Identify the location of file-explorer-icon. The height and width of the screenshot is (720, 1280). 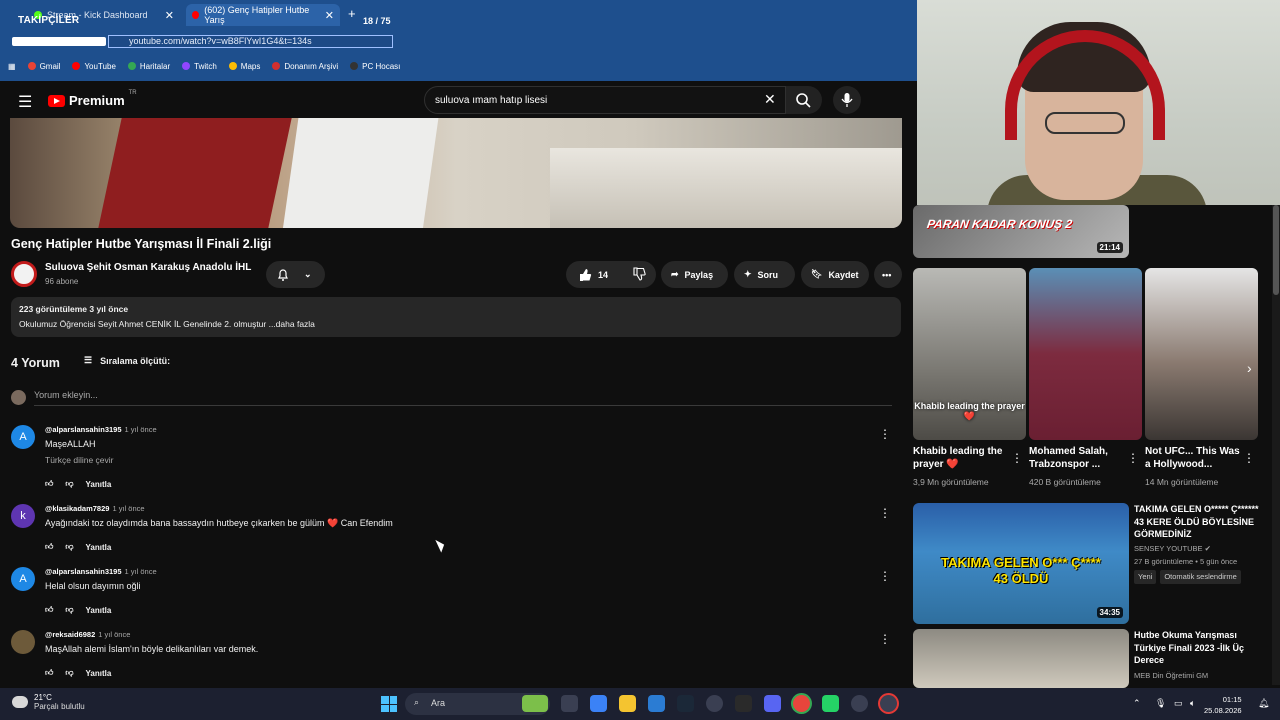
(627, 703).